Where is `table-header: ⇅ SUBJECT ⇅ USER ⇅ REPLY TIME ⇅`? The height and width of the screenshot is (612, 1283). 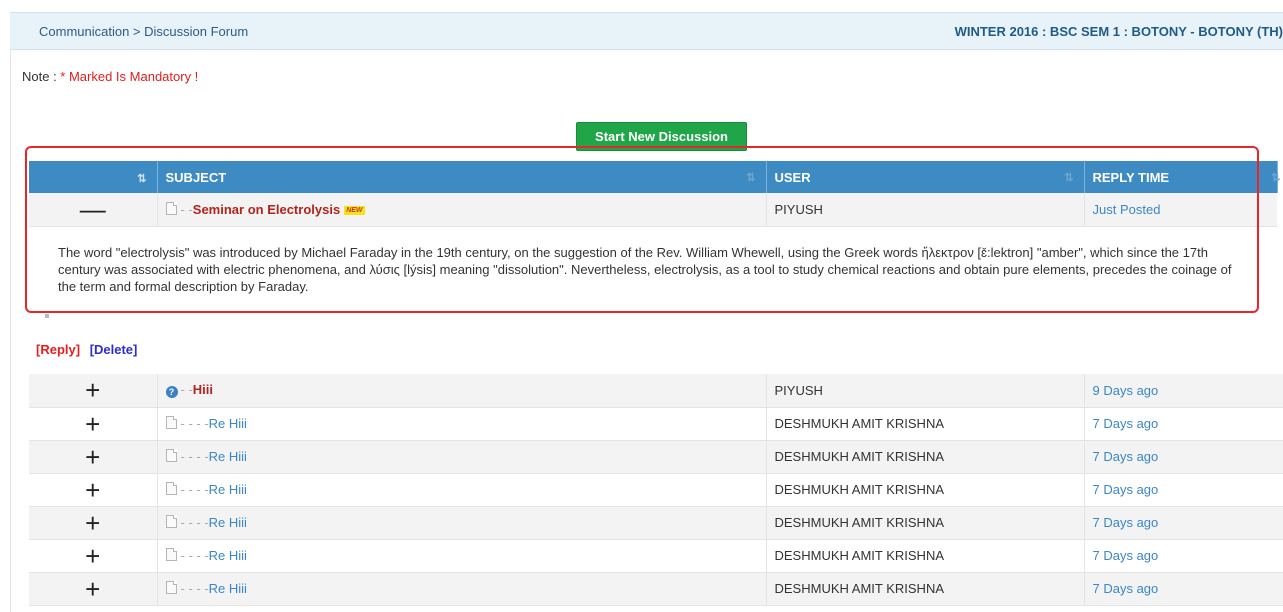 table-header: ⇅ SUBJECT ⇅ USER ⇅ REPLY TIME ⇅ is located at coordinates (655, 177).